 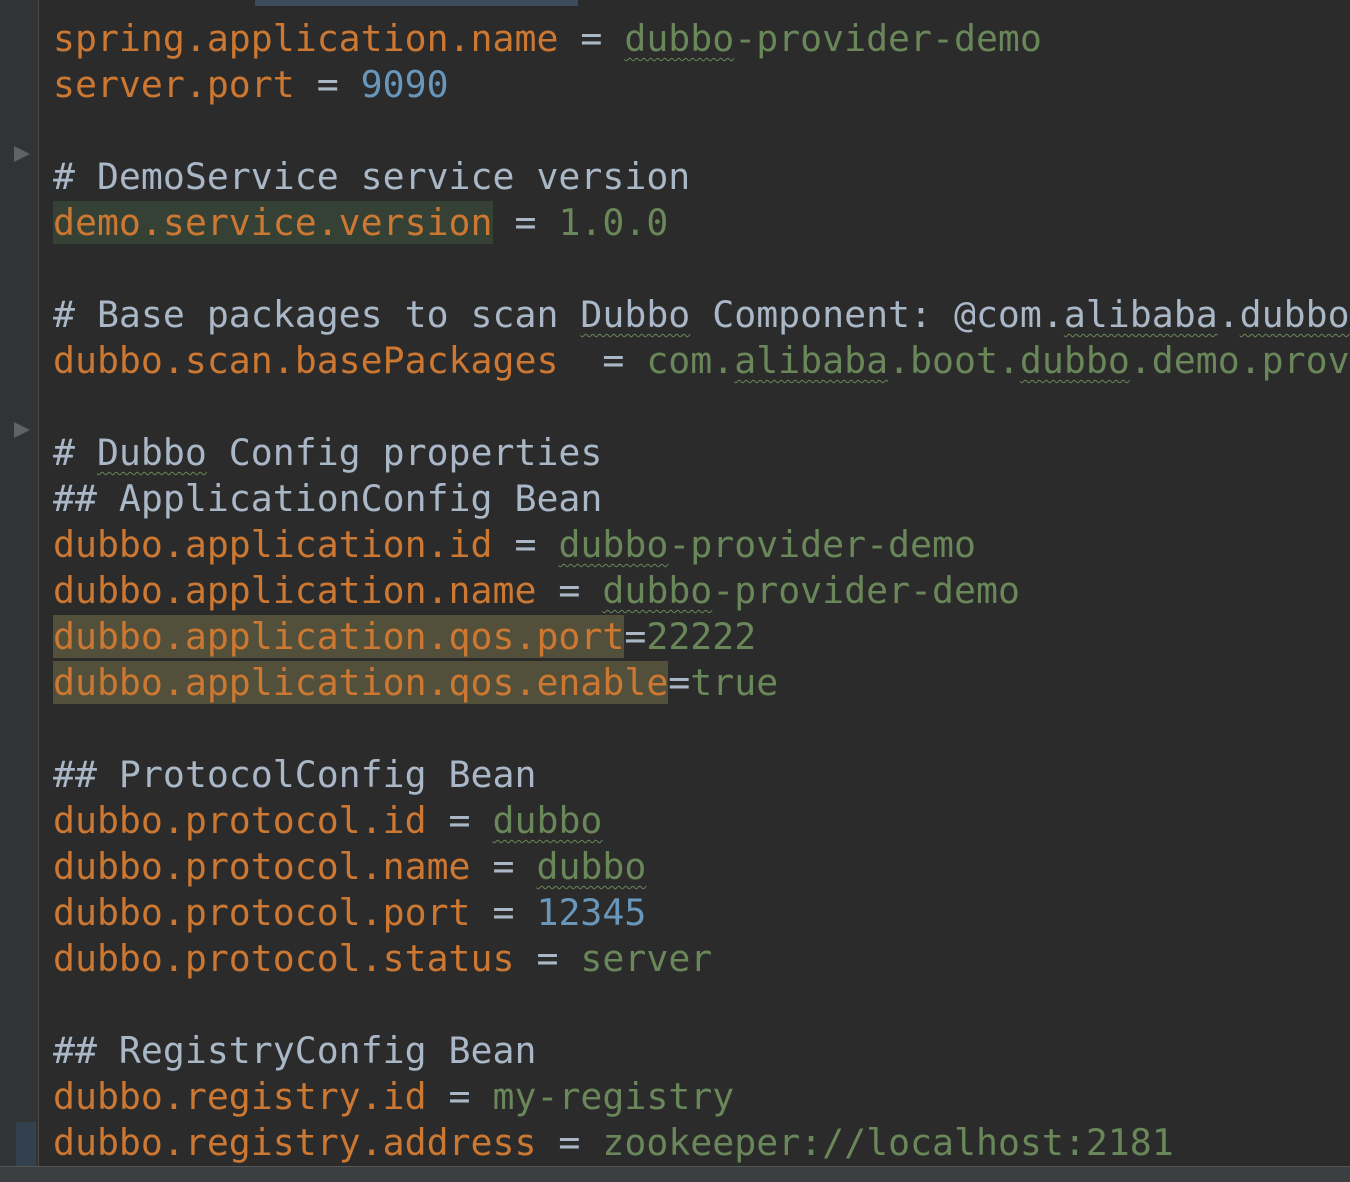 What do you see at coordinates (273, 222) in the screenshot?
I see `property-key: demo.service.version` at bounding box center [273, 222].